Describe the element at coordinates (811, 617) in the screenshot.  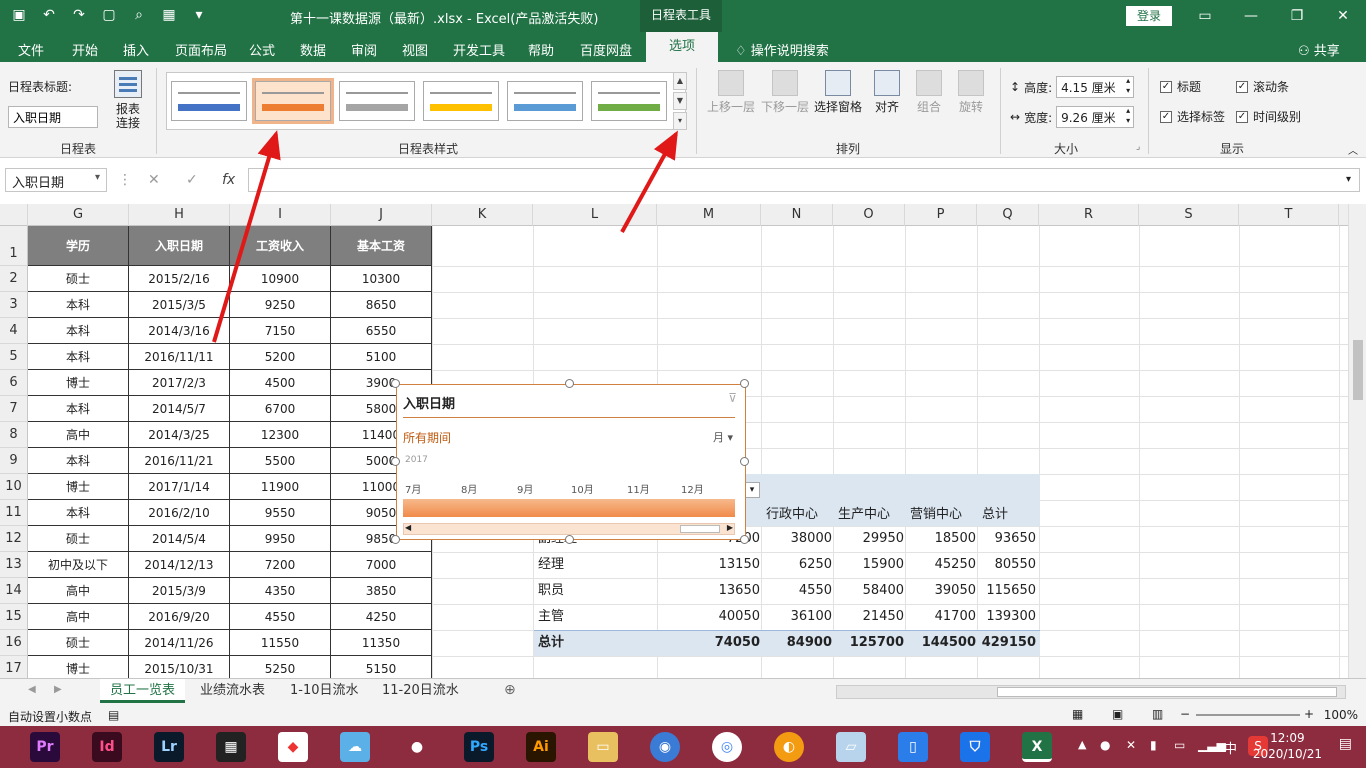
I see `pivot-cell: 36100` at that location.